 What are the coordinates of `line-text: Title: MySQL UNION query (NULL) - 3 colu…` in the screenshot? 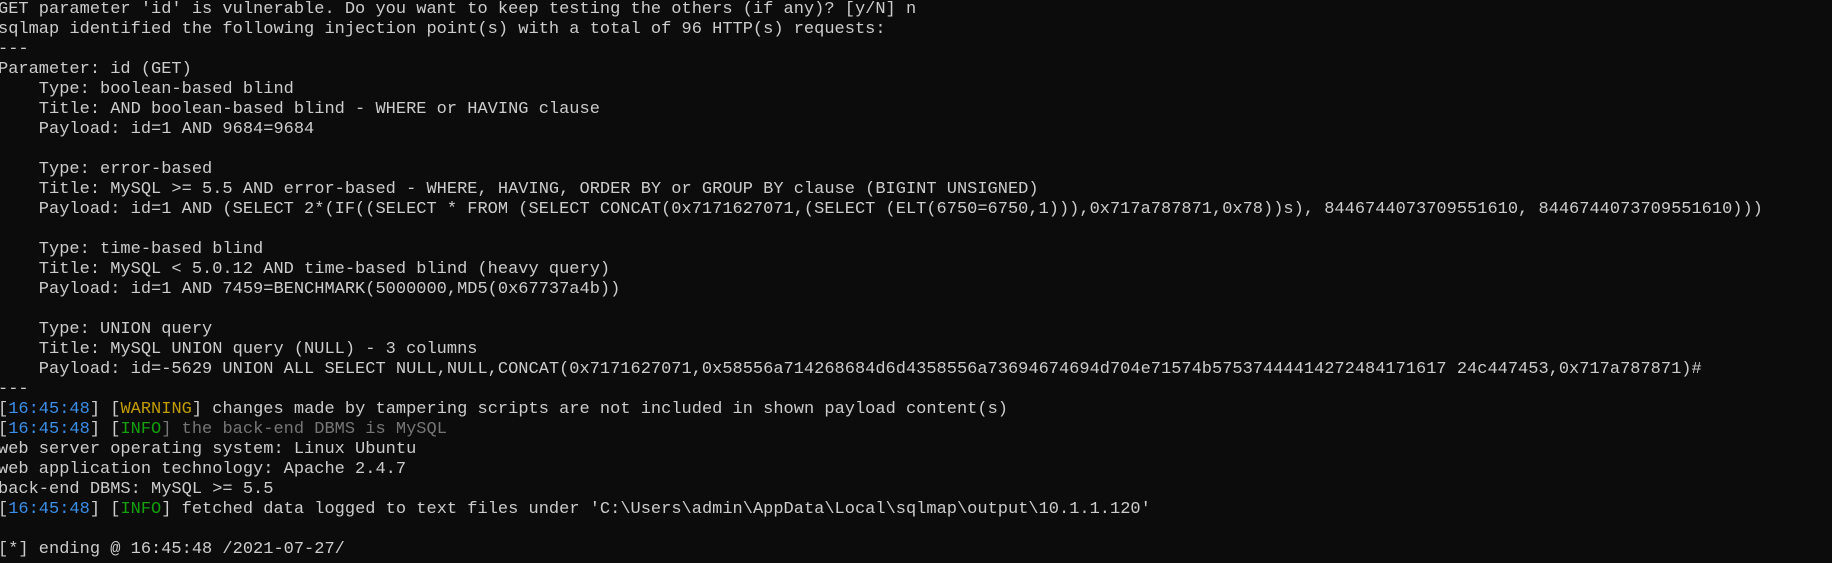 It's located at (239, 349).